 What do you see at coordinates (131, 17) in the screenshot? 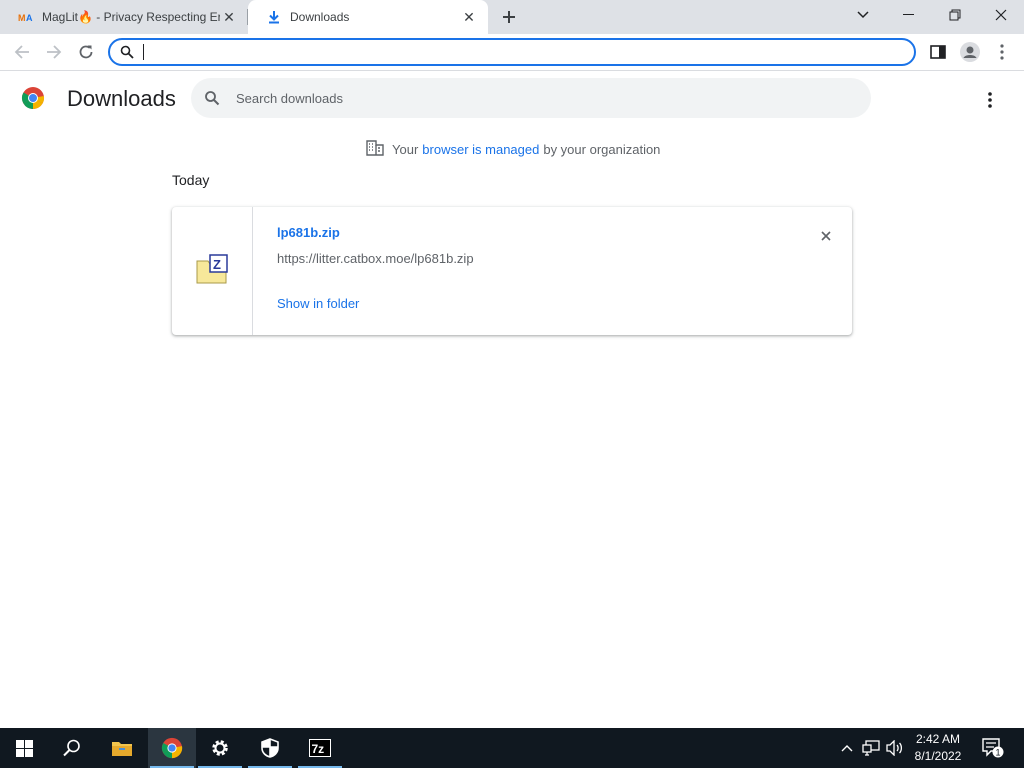
I see `tab-title: MagLit🔥 - Privacy Respecting Er` at bounding box center [131, 17].